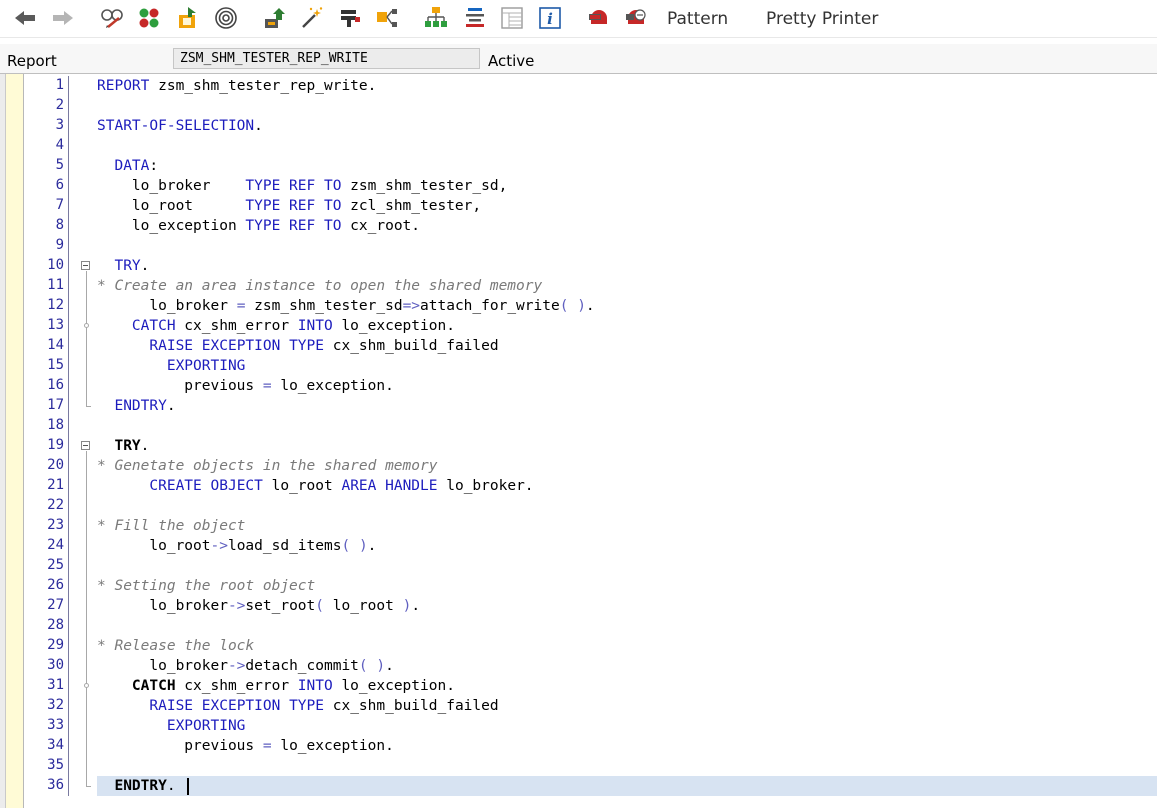 The image size is (1157, 808). Describe the element at coordinates (55, 705) in the screenshot. I see `line-number: 32` at that location.